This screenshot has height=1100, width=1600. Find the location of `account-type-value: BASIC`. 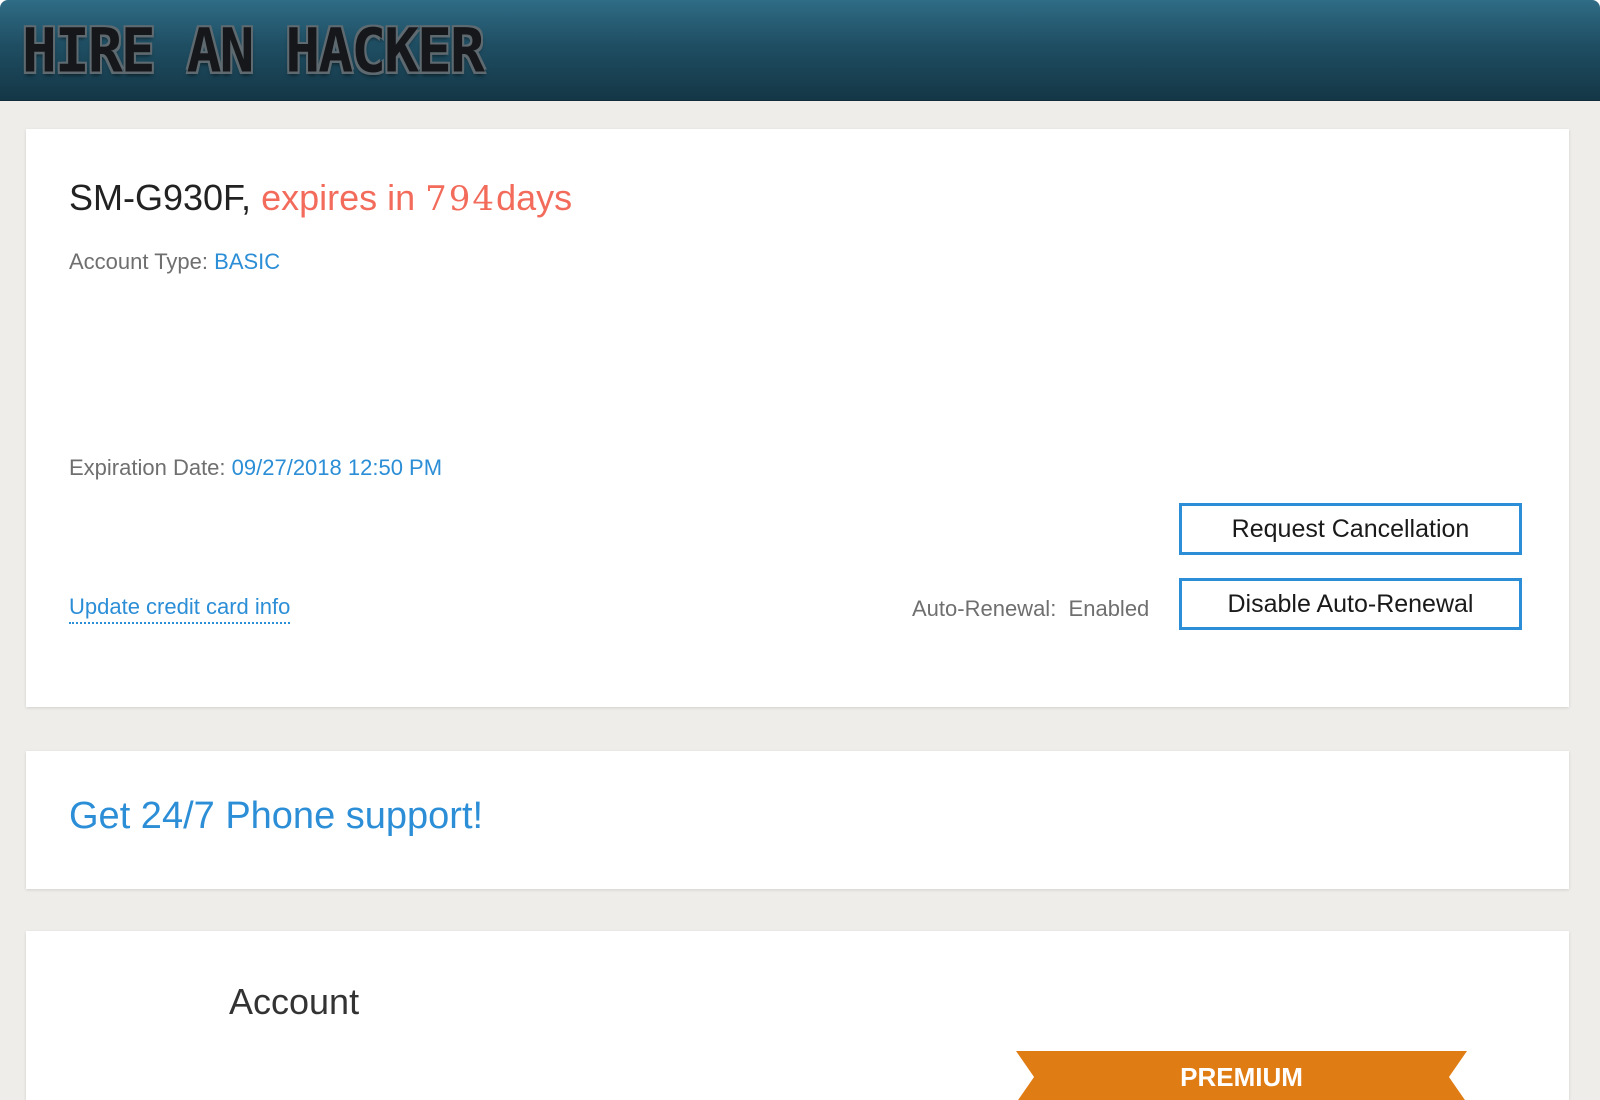

account-type-value: BASIC is located at coordinates (247, 261).